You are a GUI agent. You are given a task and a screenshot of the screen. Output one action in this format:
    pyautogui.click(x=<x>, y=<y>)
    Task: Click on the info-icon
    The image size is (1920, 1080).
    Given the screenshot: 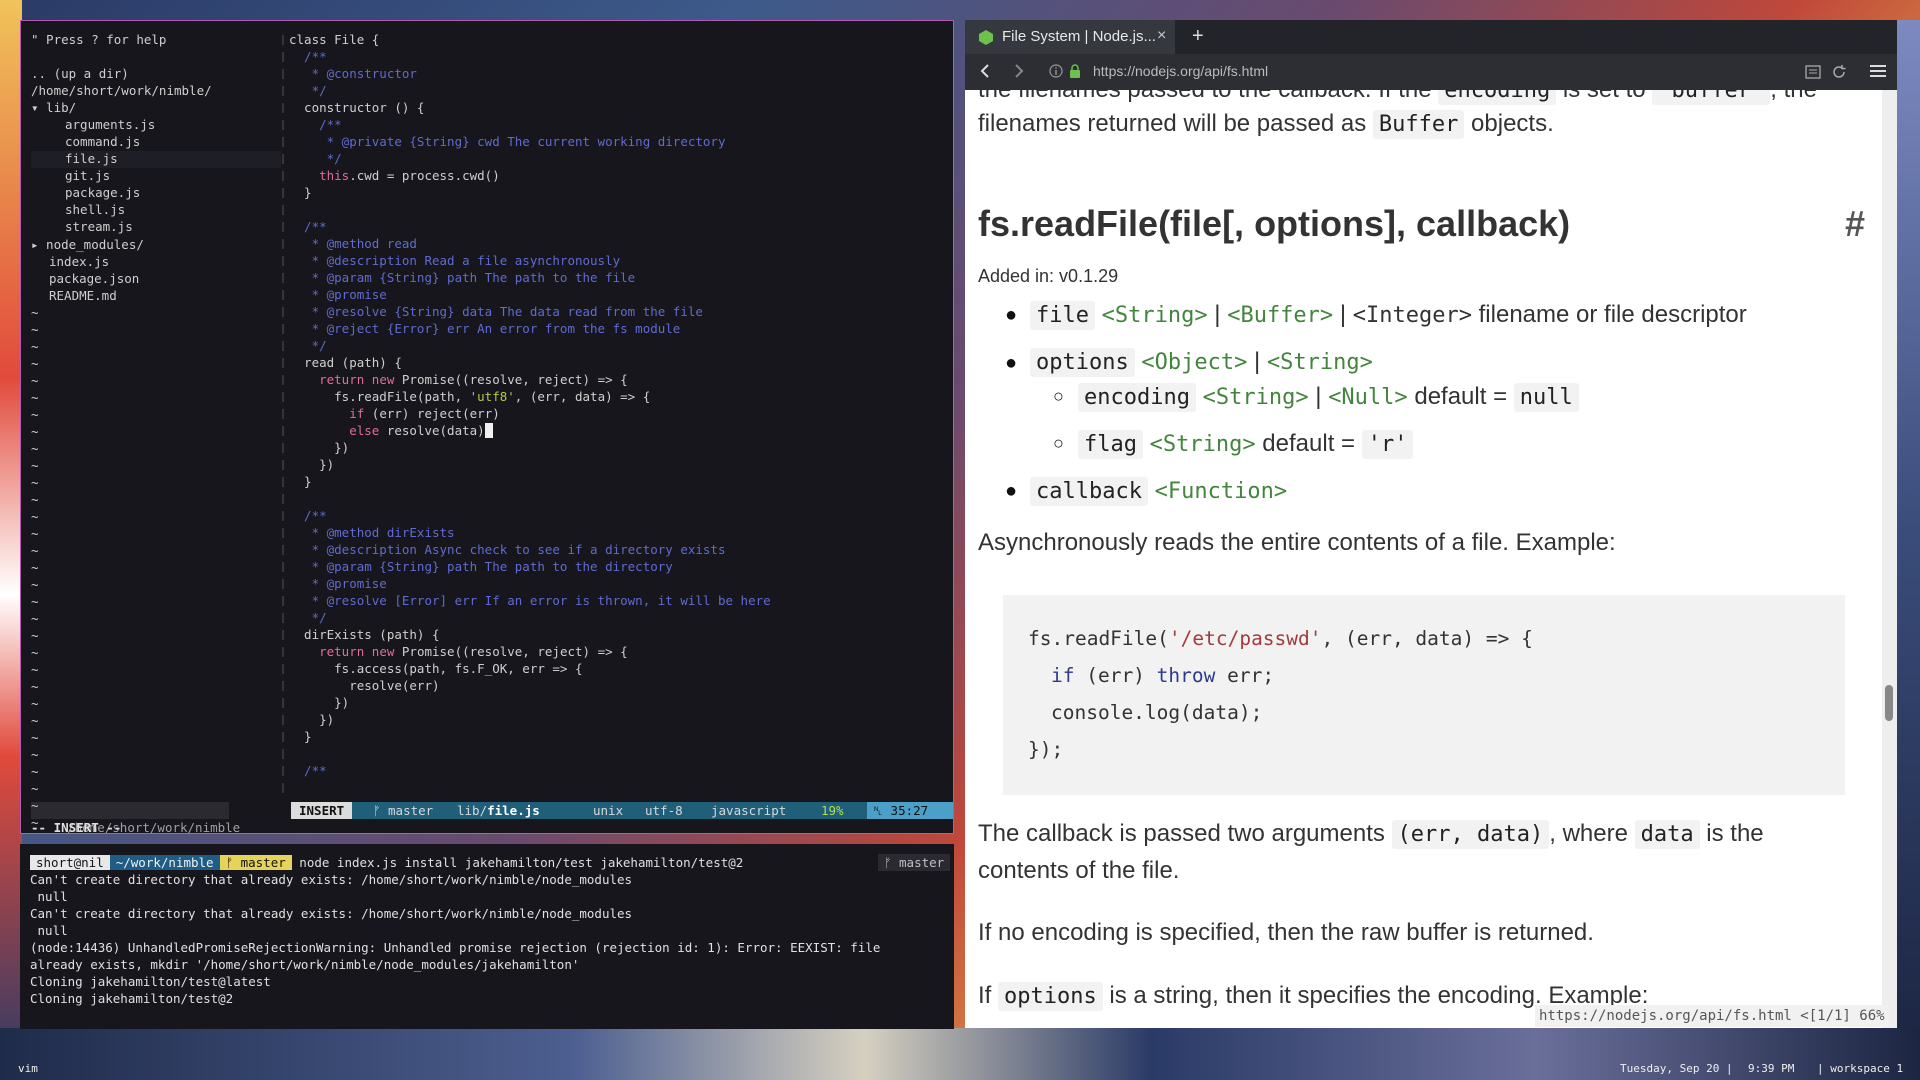 What is the action you would take?
    pyautogui.click(x=1056, y=73)
    